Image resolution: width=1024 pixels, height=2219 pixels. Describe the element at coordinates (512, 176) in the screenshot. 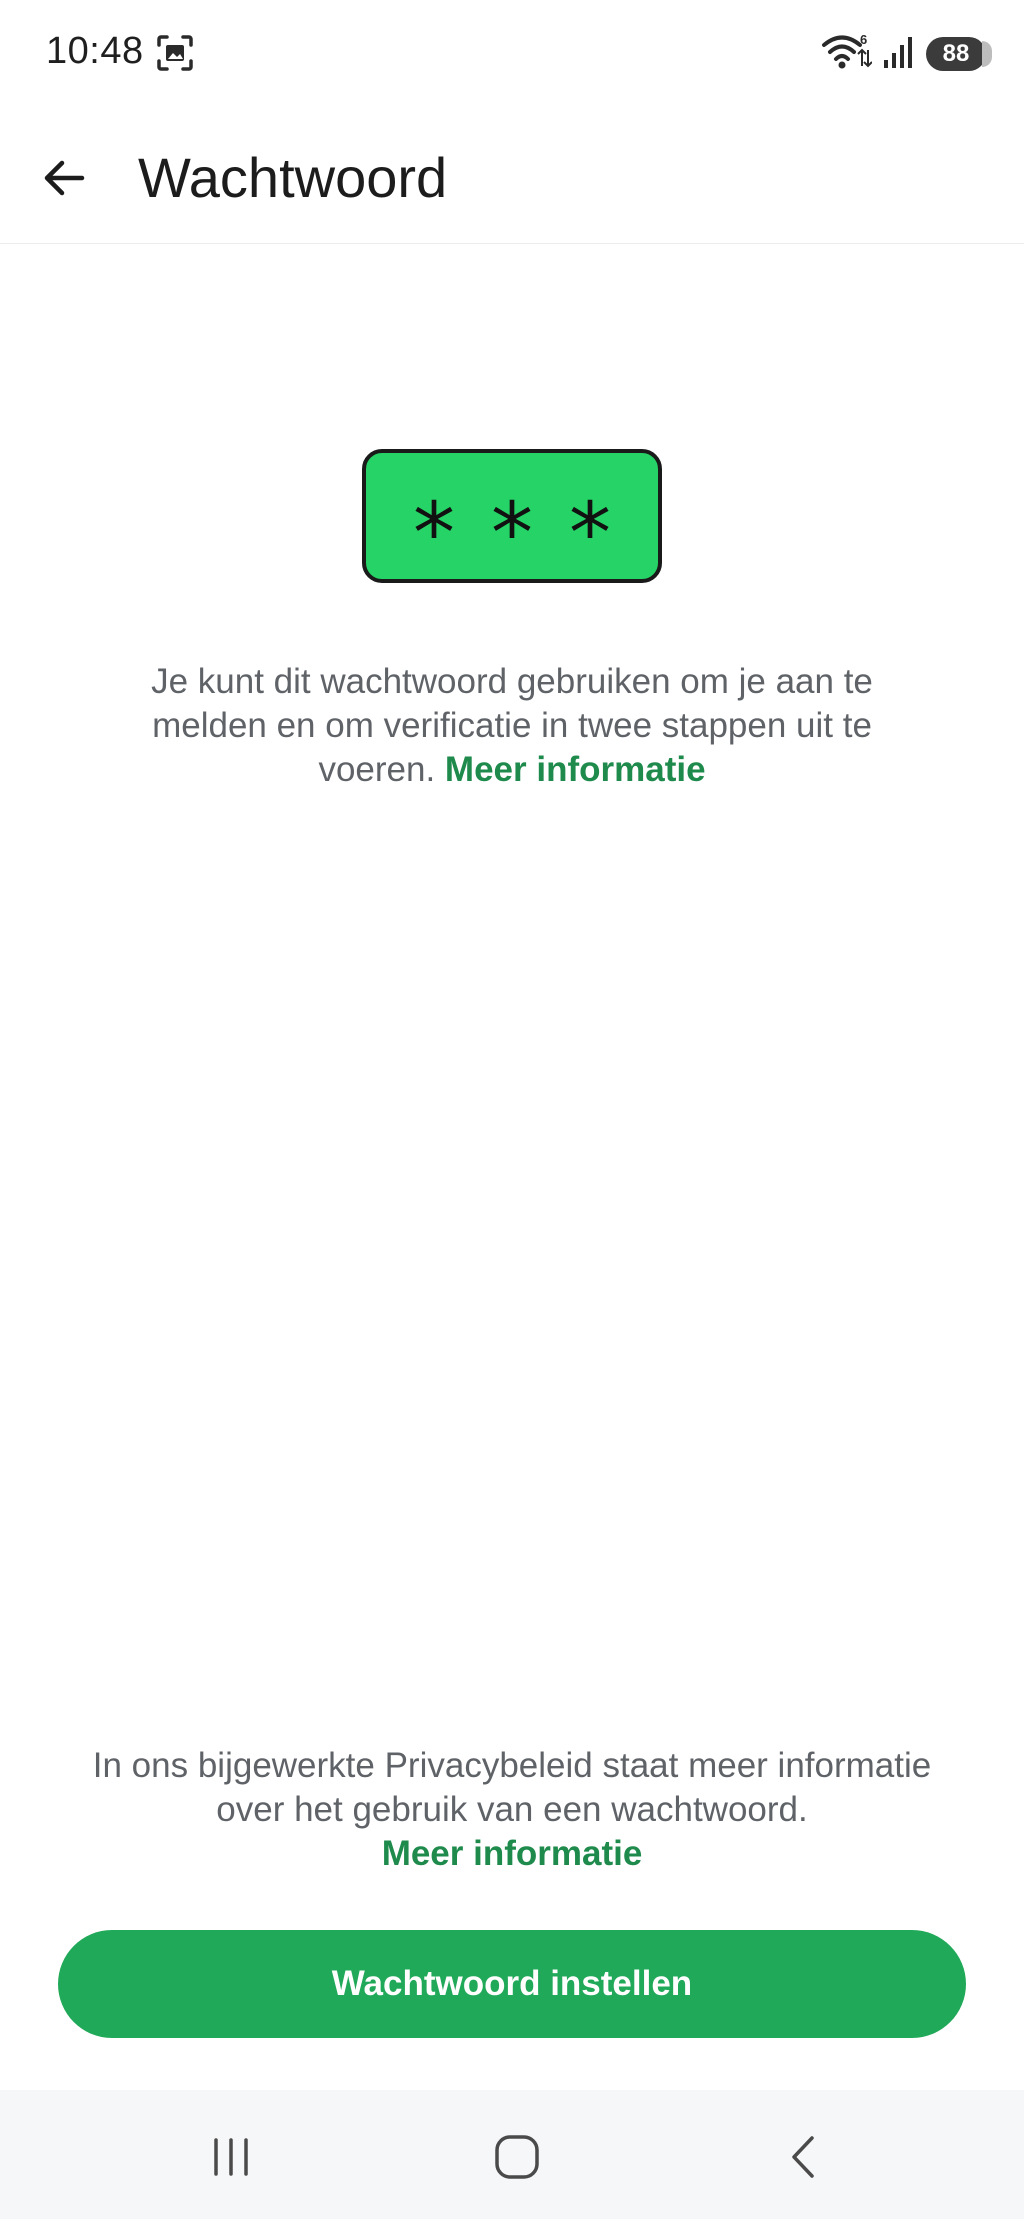

I see `app-bar: Wachtwoord` at that location.